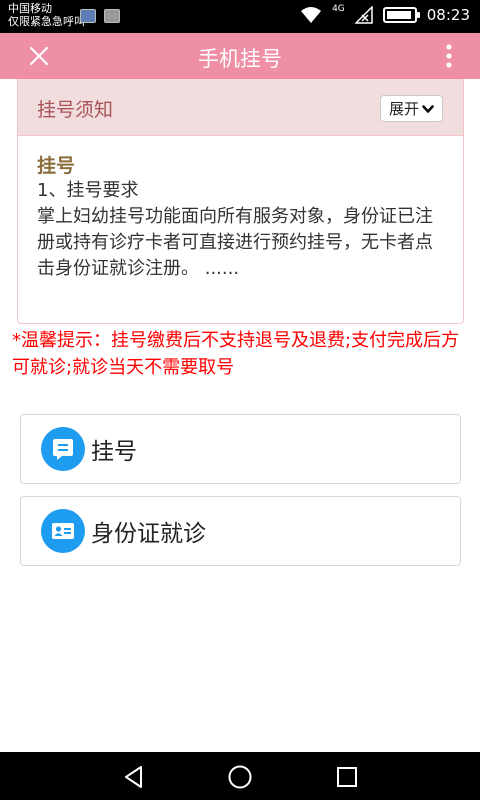  Describe the element at coordinates (56, 166) in the screenshot. I see `notice-subtitle: 挂号` at that location.